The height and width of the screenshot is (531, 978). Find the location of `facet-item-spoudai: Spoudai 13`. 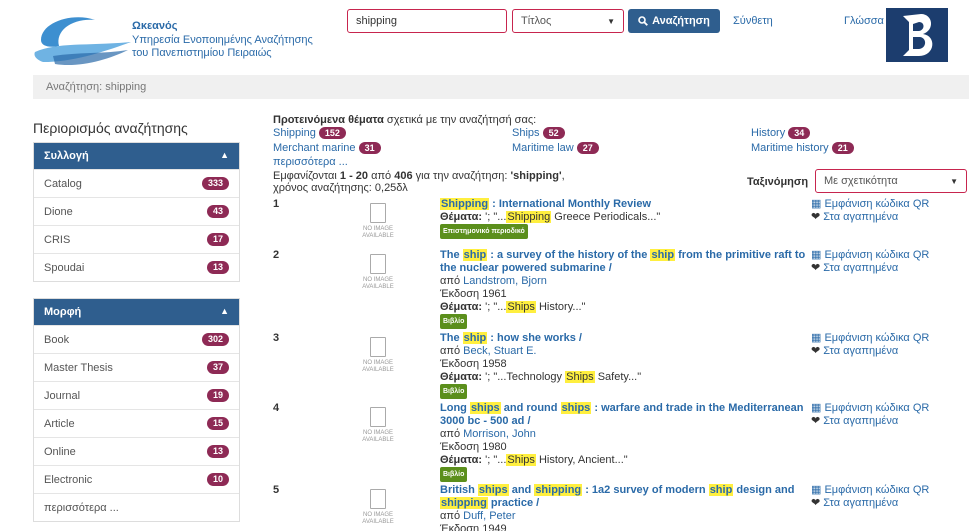

facet-item-spoudai: Spoudai 13 is located at coordinates (136, 267).